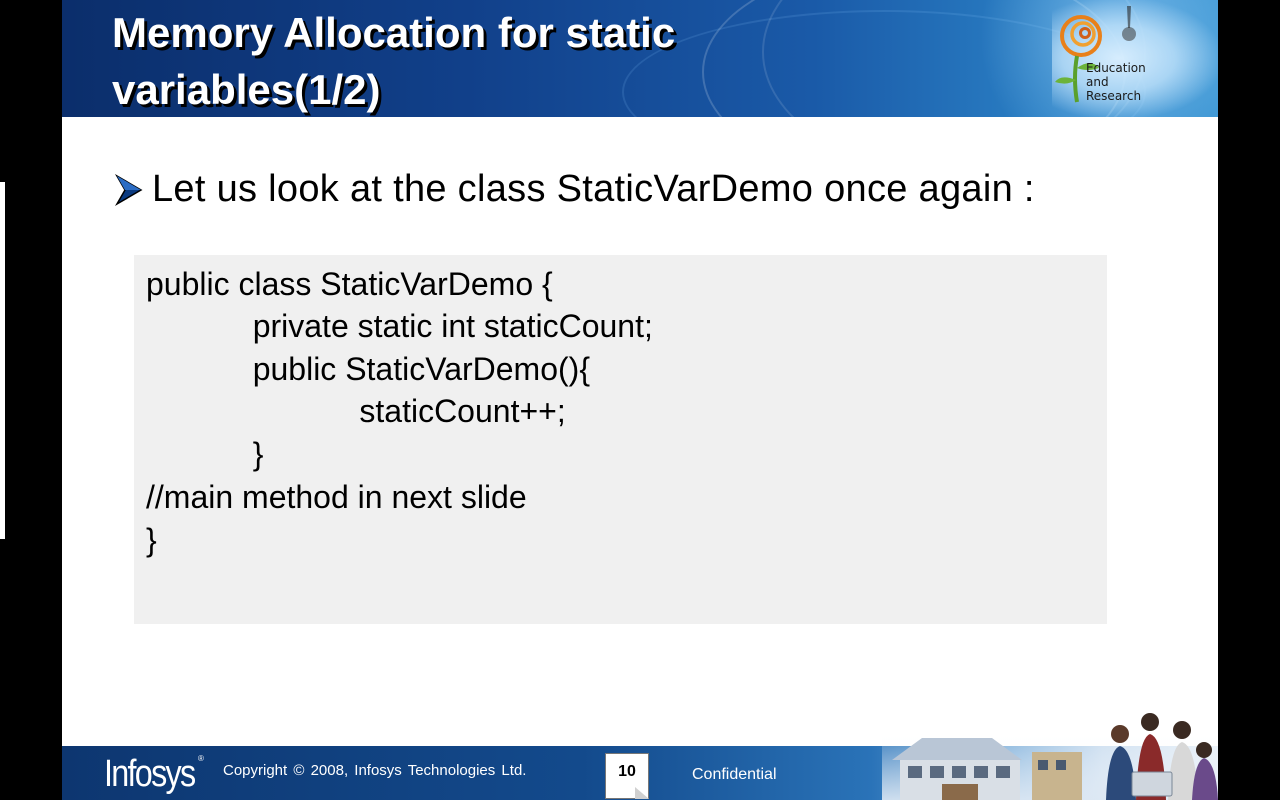 This screenshot has width=1280, height=800. What do you see at coordinates (394, 32) in the screenshot?
I see `page-title-line-1: Memory Allocation for static` at bounding box center [394, 32].